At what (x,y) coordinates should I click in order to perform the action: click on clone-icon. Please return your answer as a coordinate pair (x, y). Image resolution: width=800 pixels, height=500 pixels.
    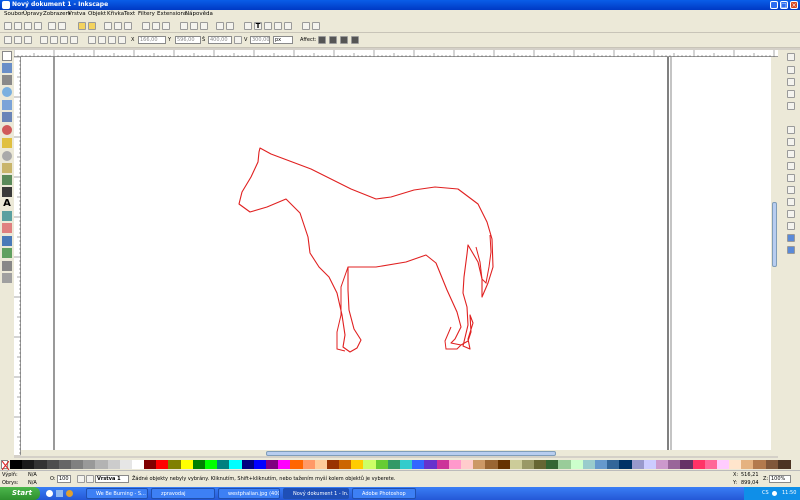
    Looking at the image, I should click on (194, 26).